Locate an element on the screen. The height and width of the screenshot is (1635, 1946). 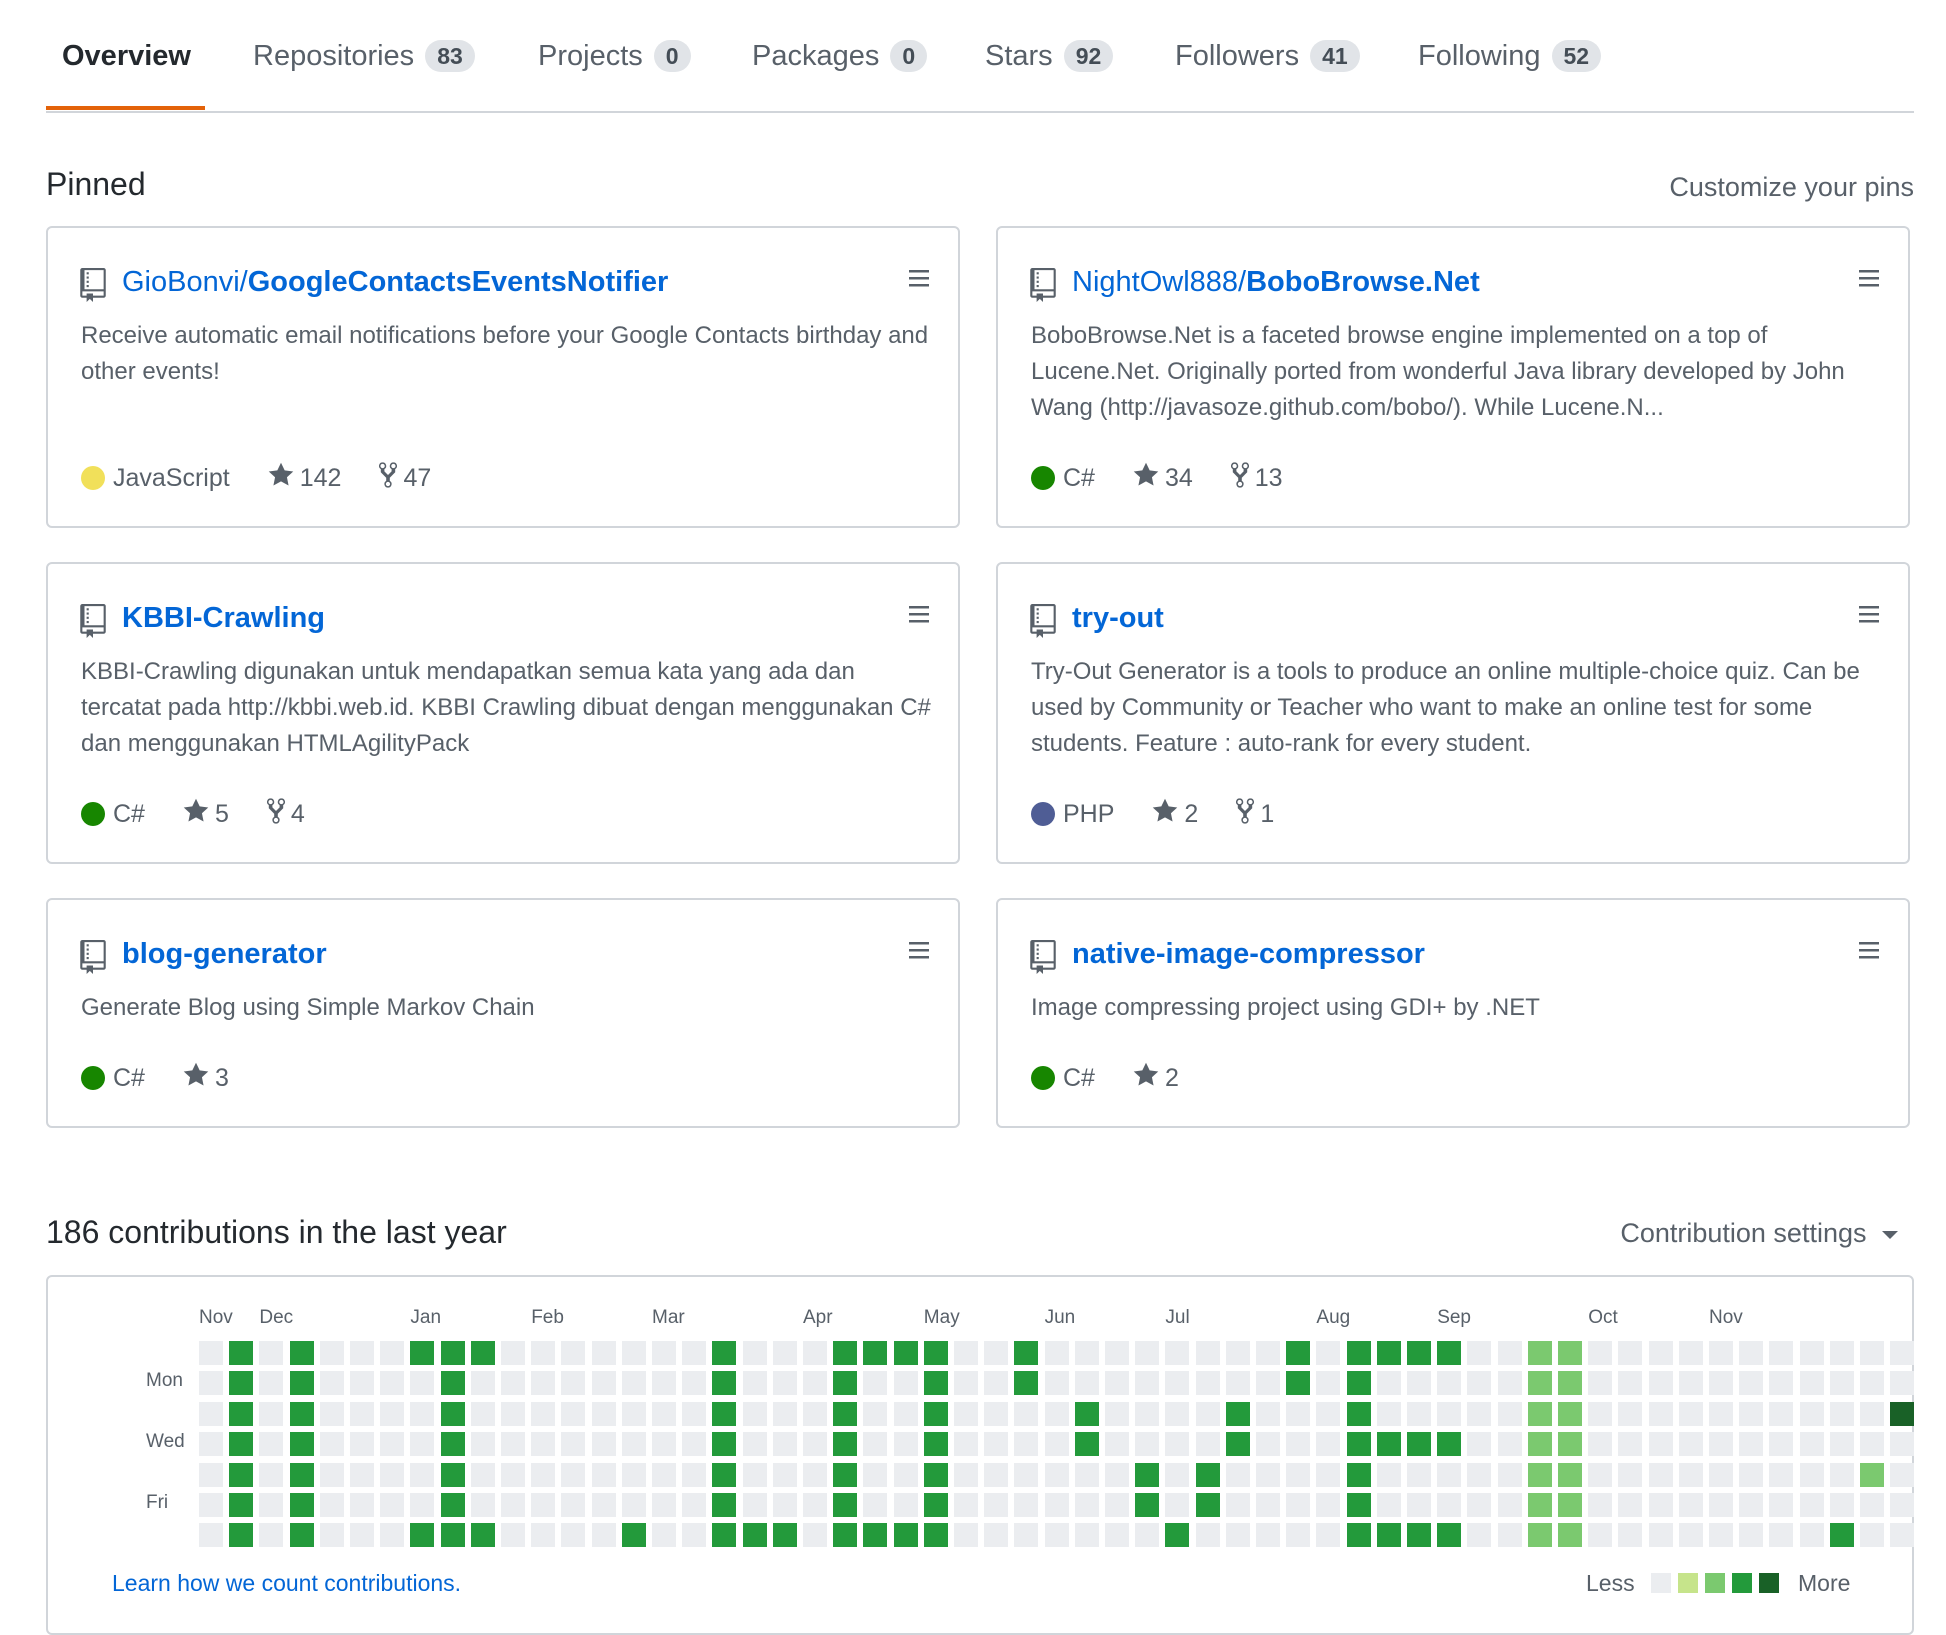
repo-stars: 5 is located at coordinates (206, 814).